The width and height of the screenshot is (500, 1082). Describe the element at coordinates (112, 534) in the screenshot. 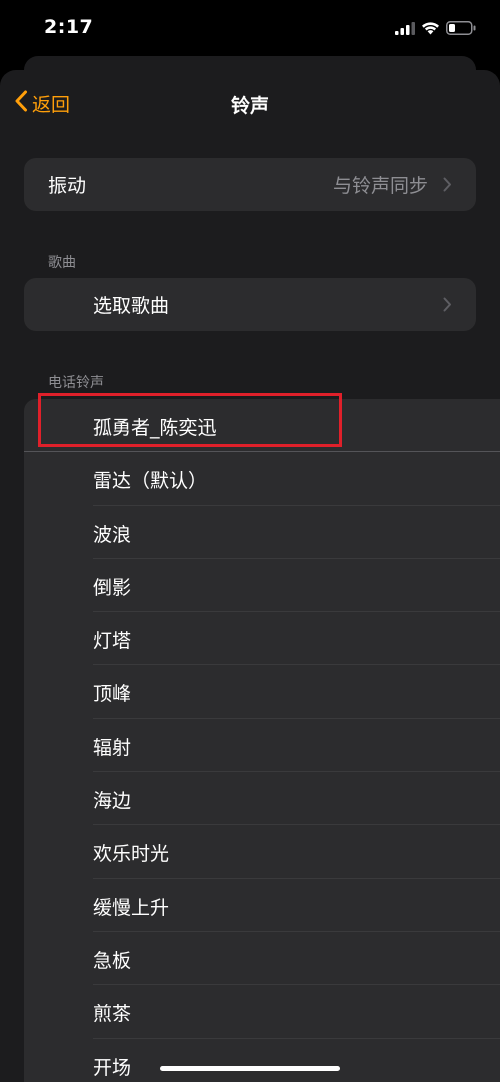

I see `ringtone-label: 波浪` at that location.